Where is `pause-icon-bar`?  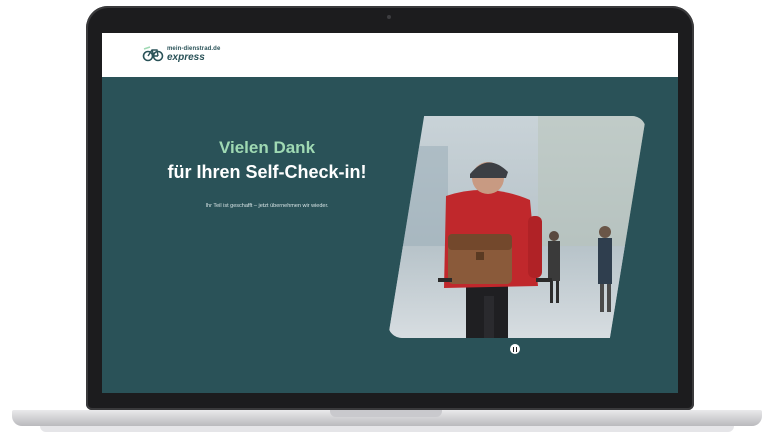 pause-icon-bar is located at coordinates (516, 349).